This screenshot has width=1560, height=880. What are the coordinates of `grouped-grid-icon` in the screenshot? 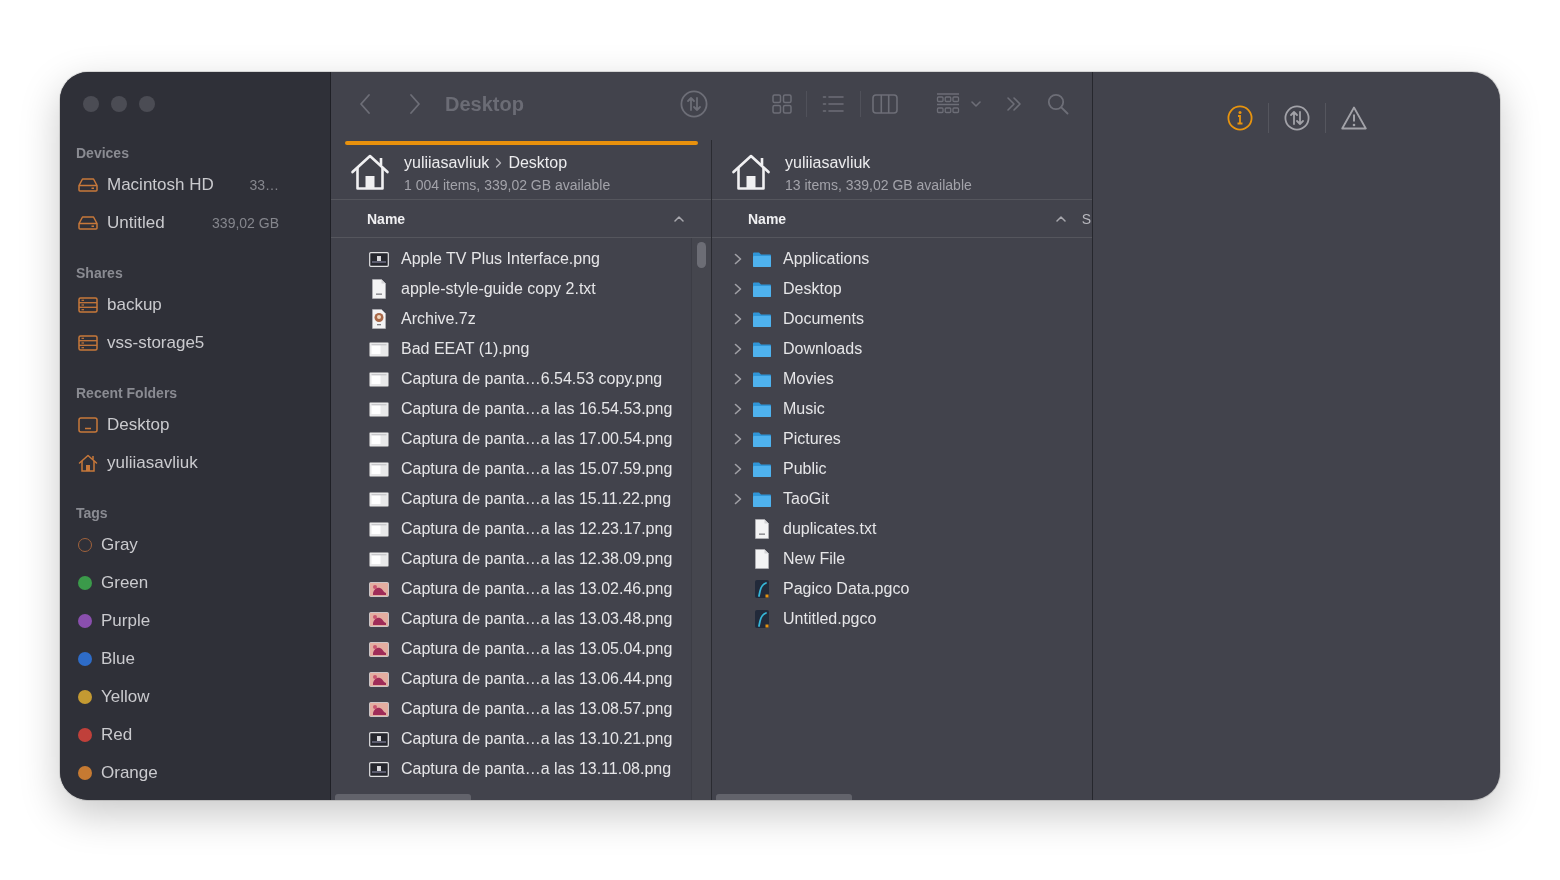 It's located at (948, 104).